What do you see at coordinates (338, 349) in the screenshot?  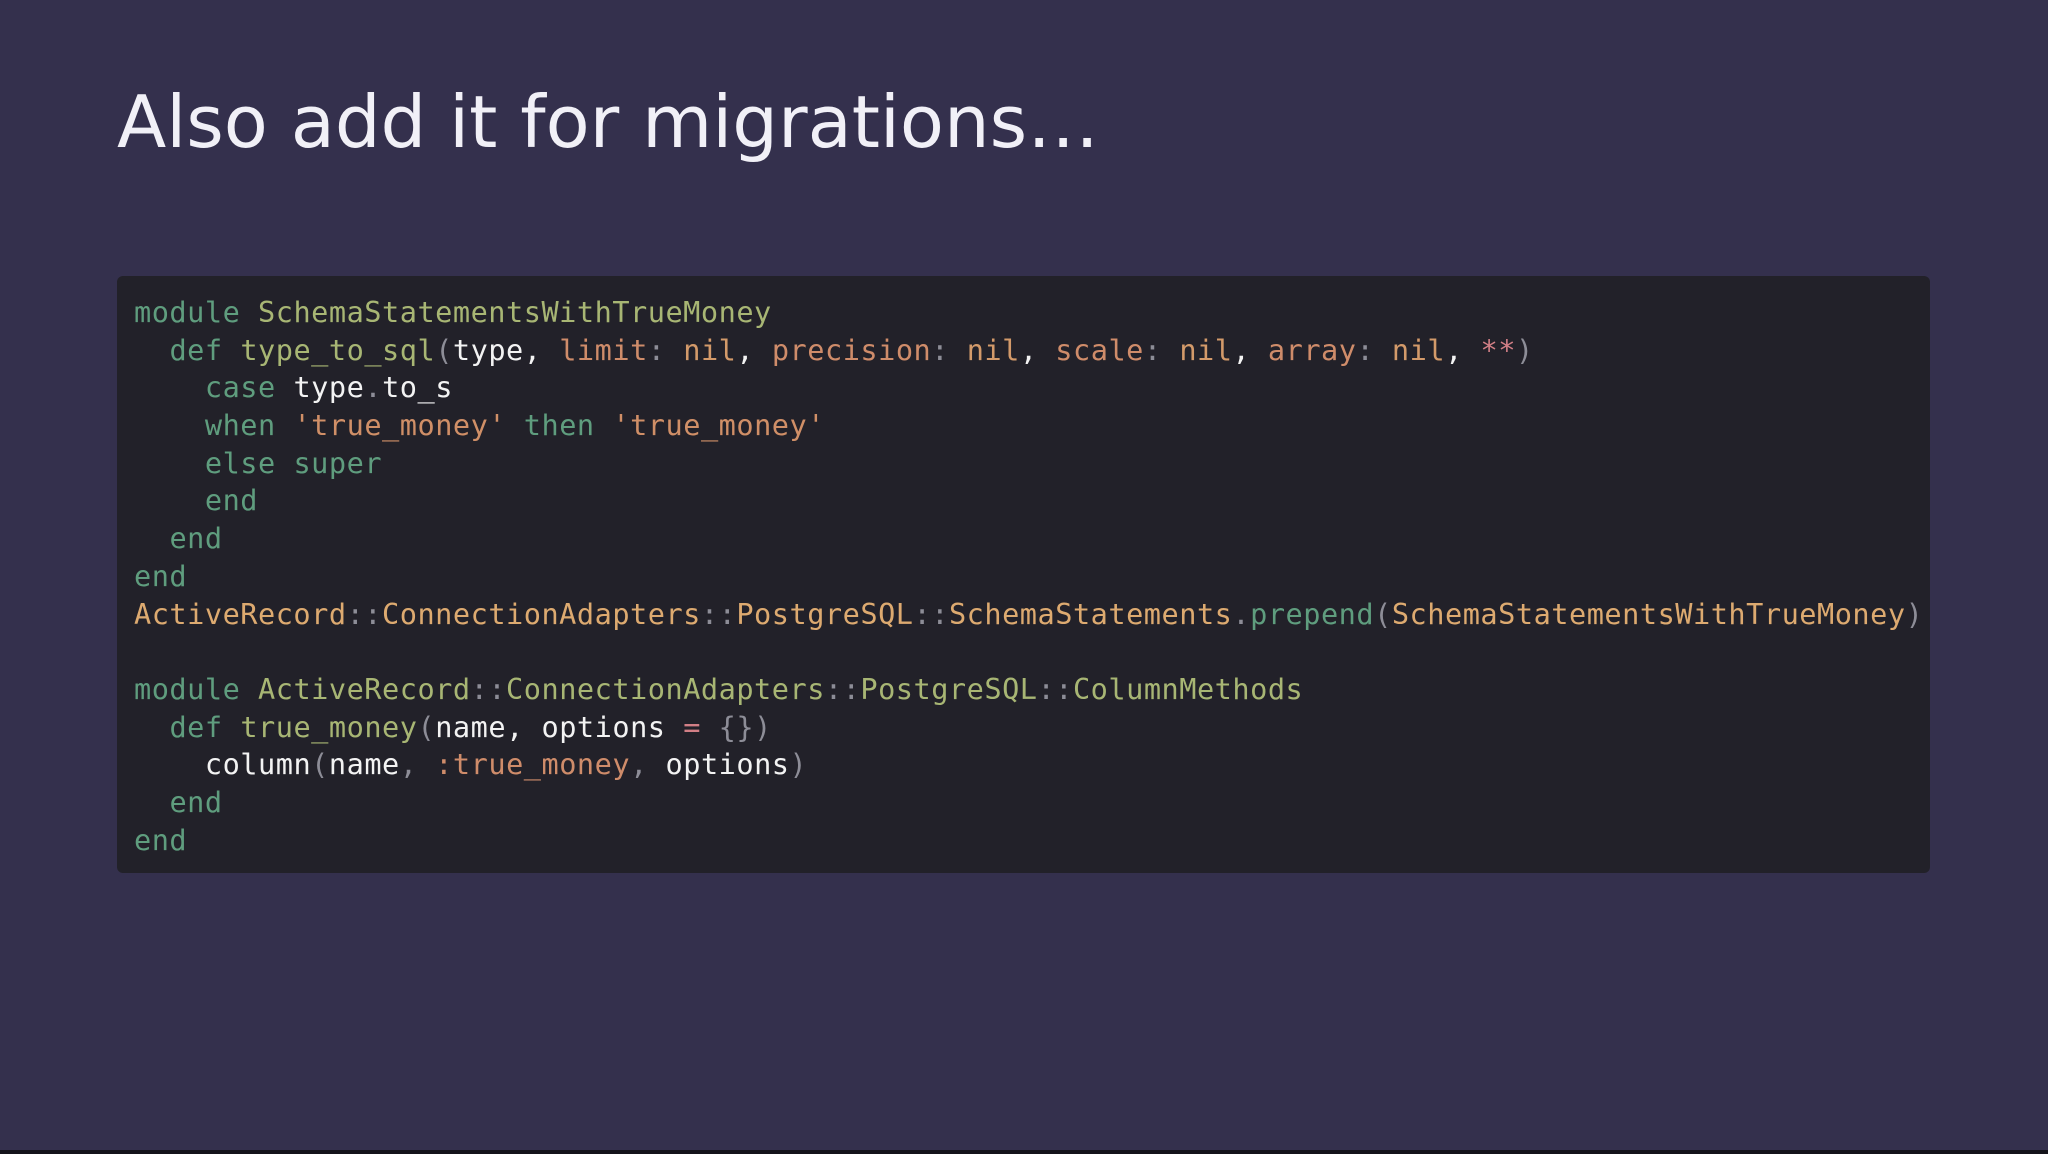 I see `code-token: type_to_sql` at bounding box center [338, 349].